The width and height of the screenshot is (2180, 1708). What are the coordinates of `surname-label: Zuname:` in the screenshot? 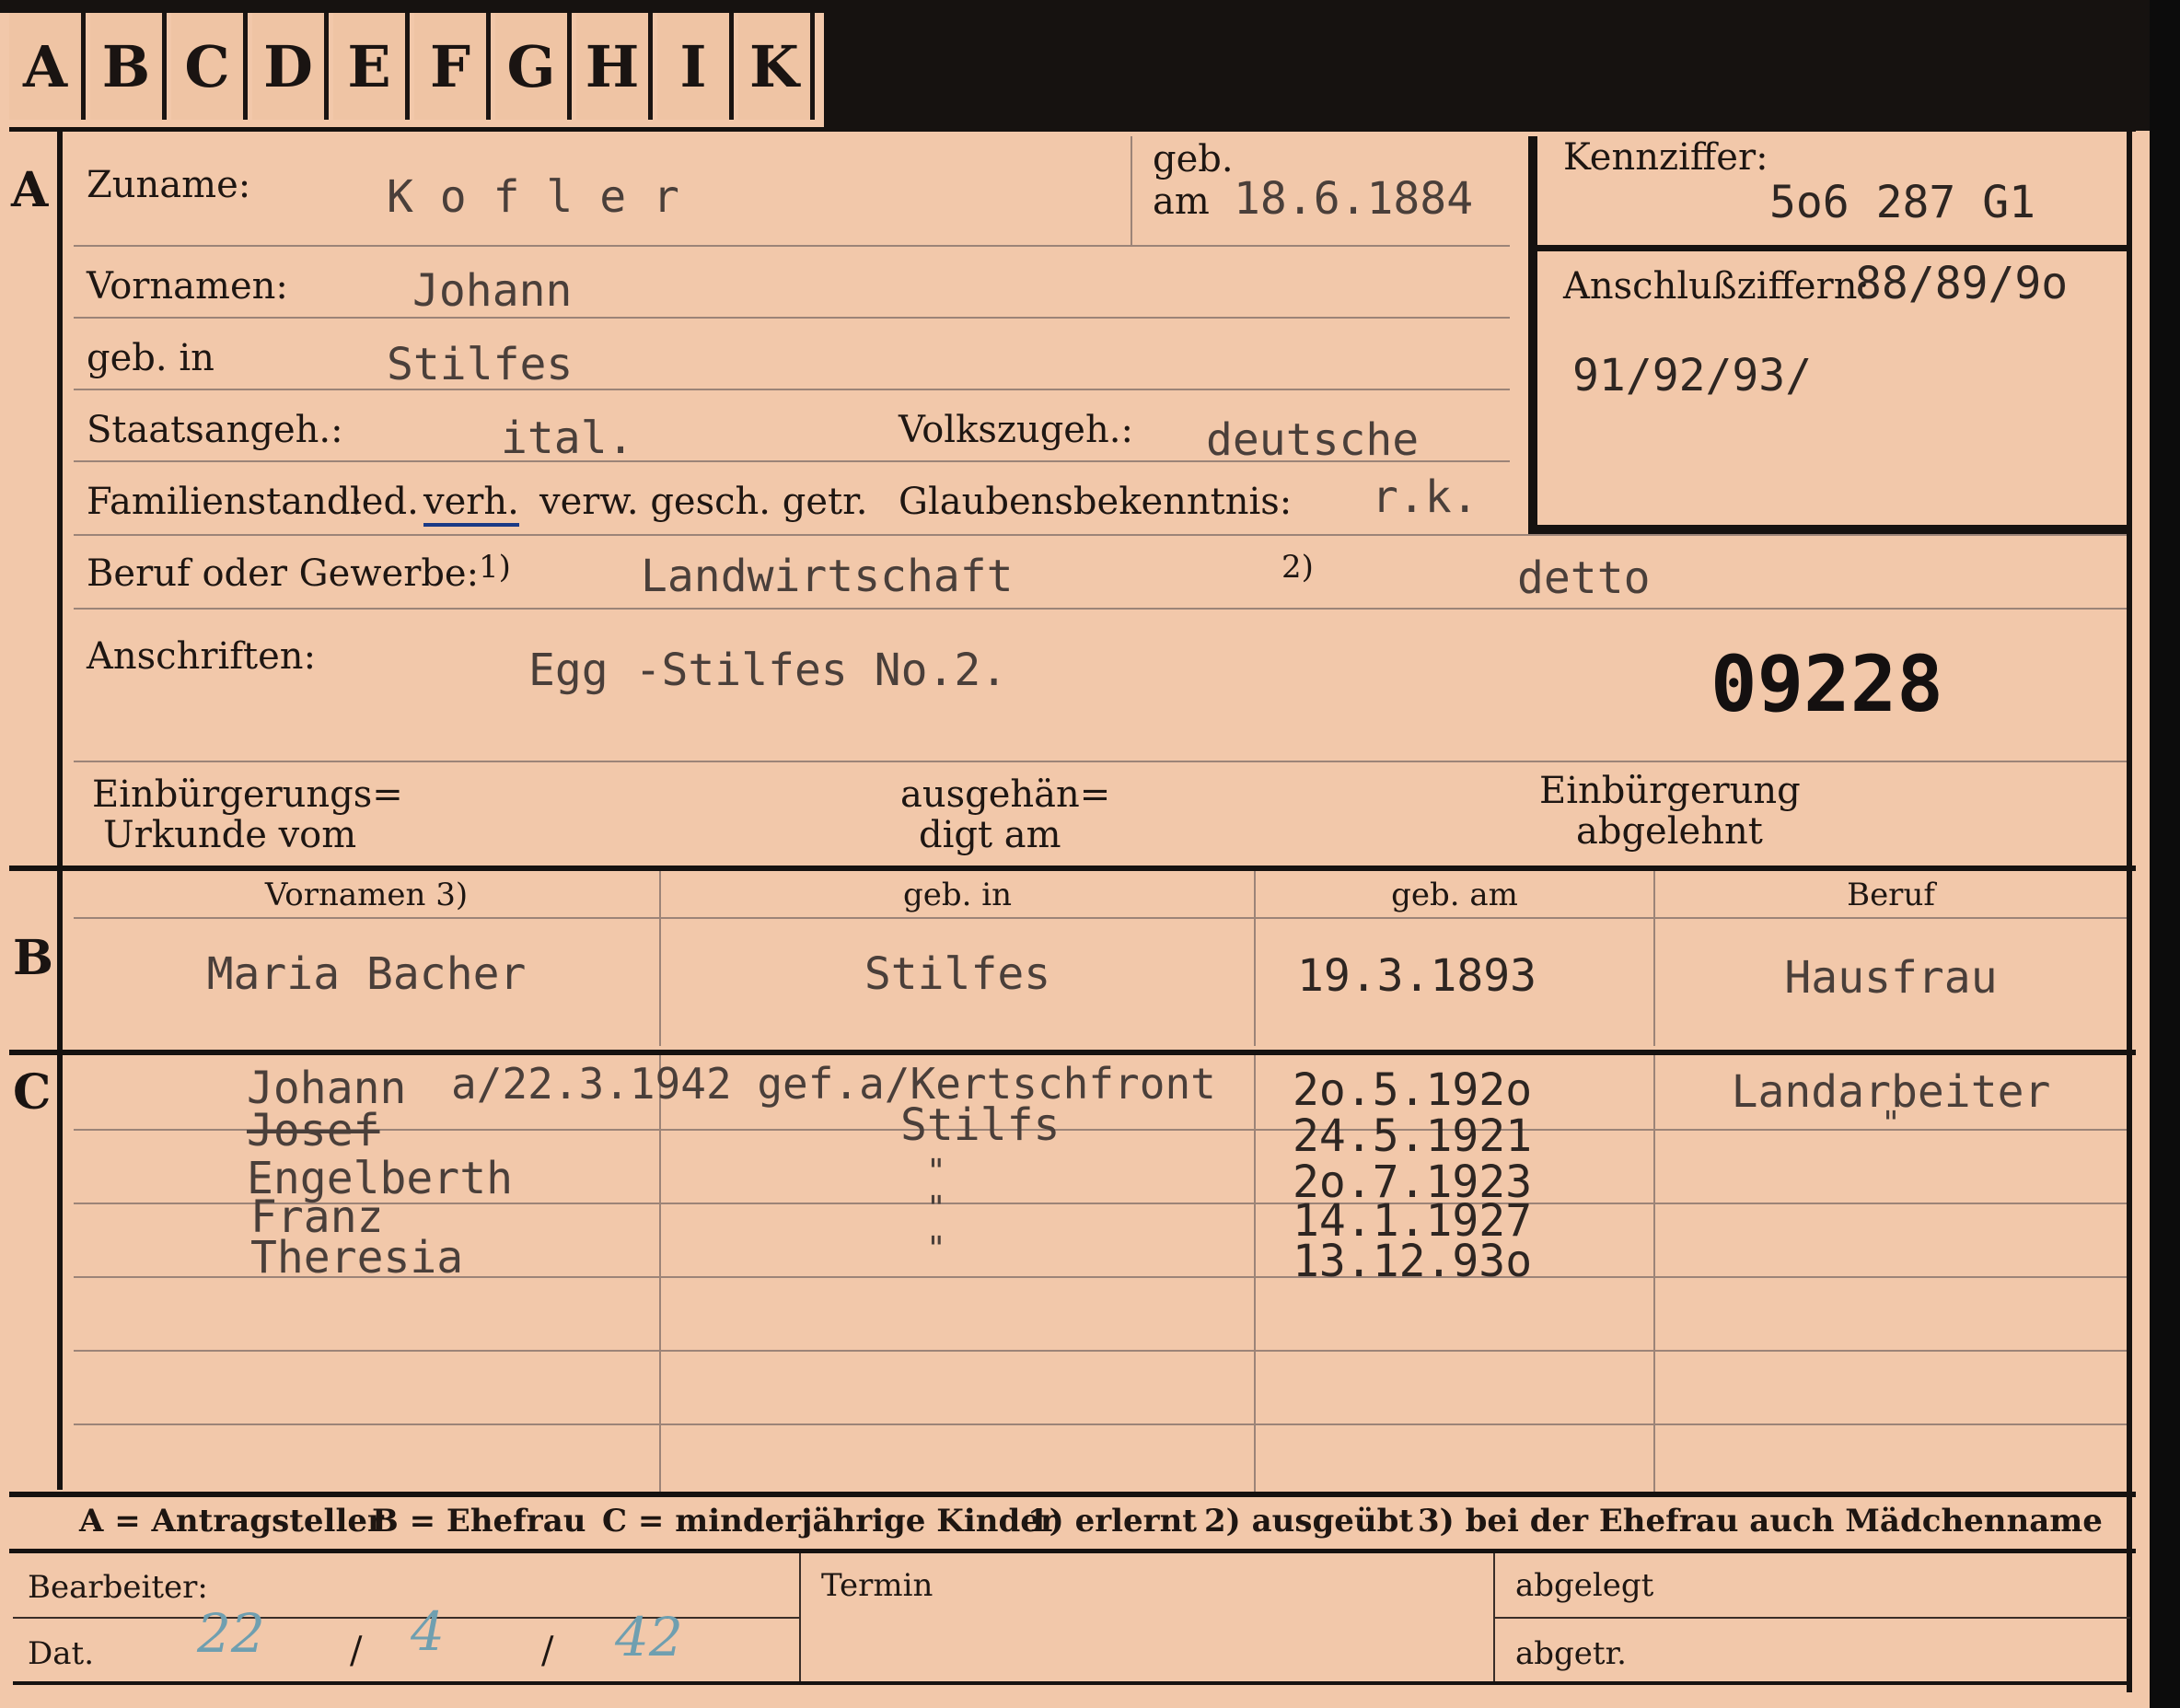 It's located at (169, 185).